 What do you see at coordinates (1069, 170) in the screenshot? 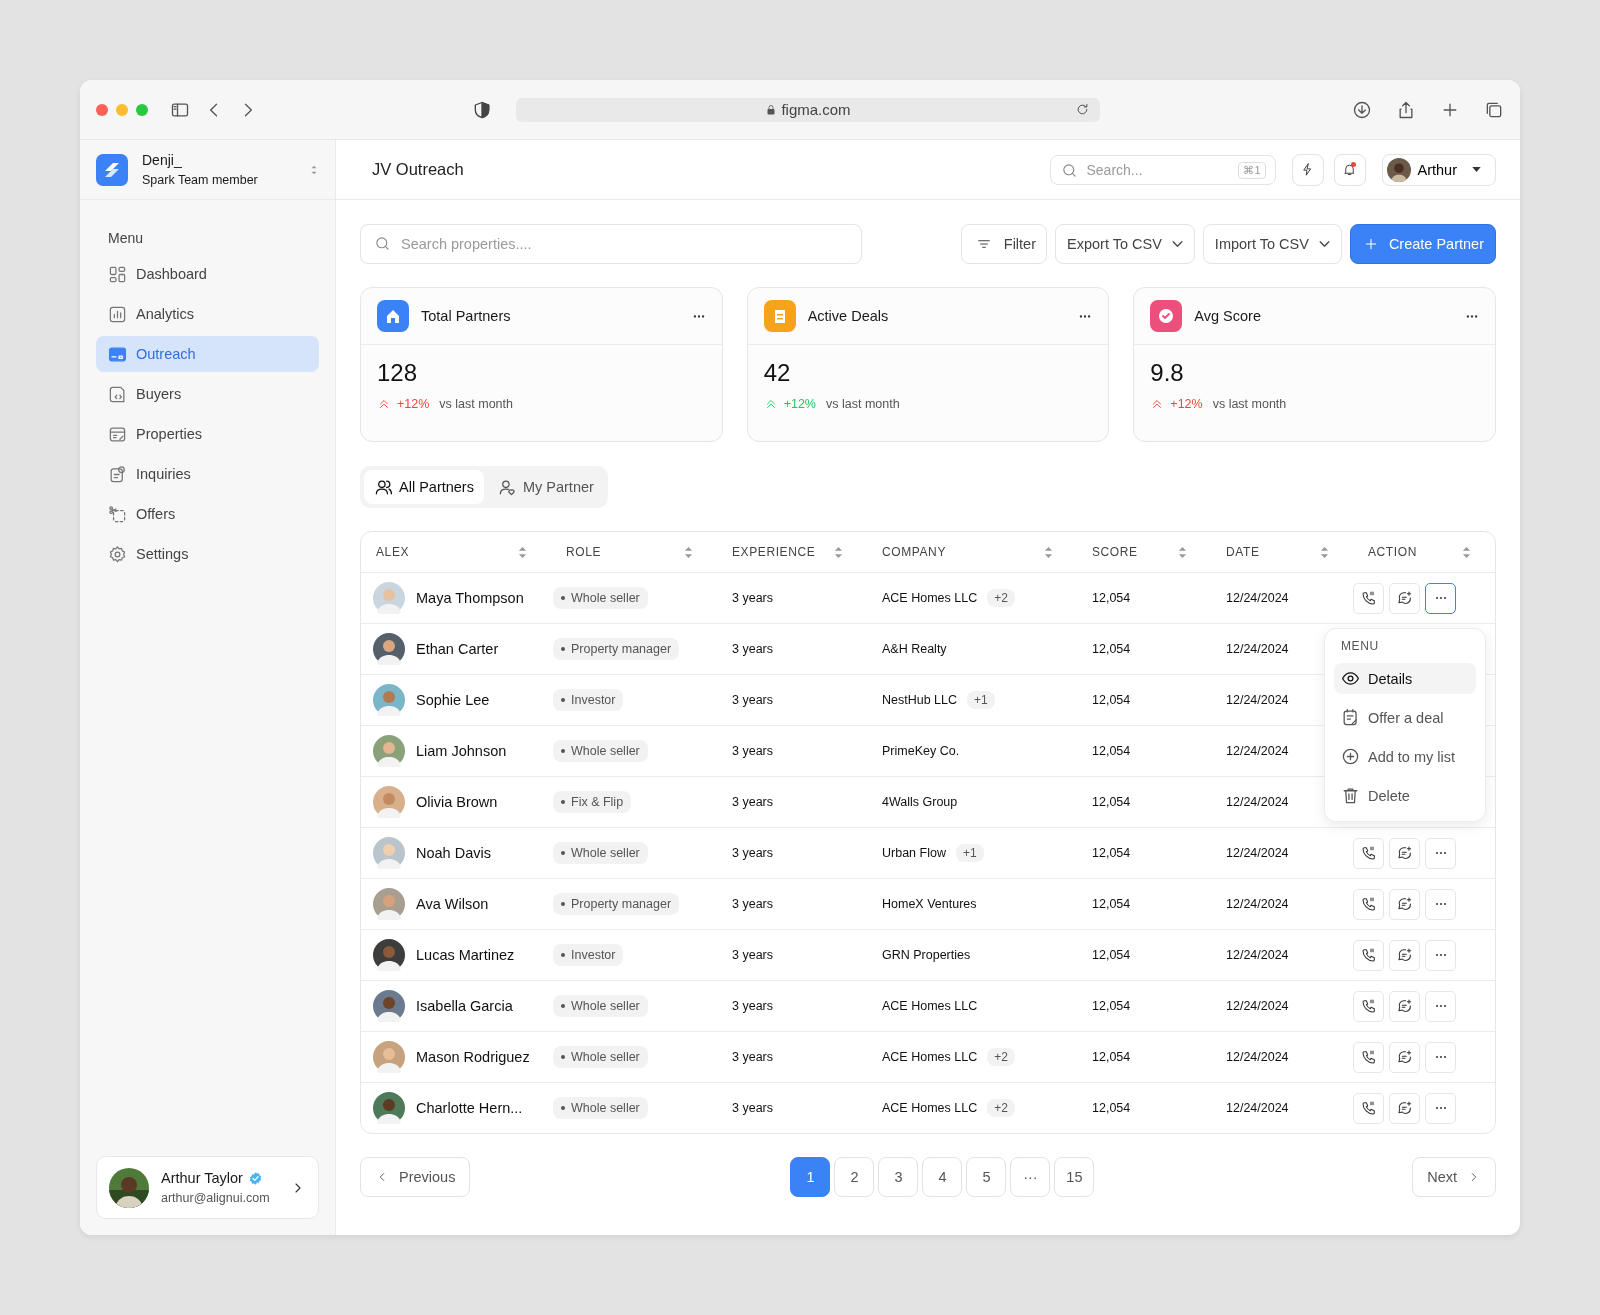
I see `search-icon` at bounding box center [1069, 170].